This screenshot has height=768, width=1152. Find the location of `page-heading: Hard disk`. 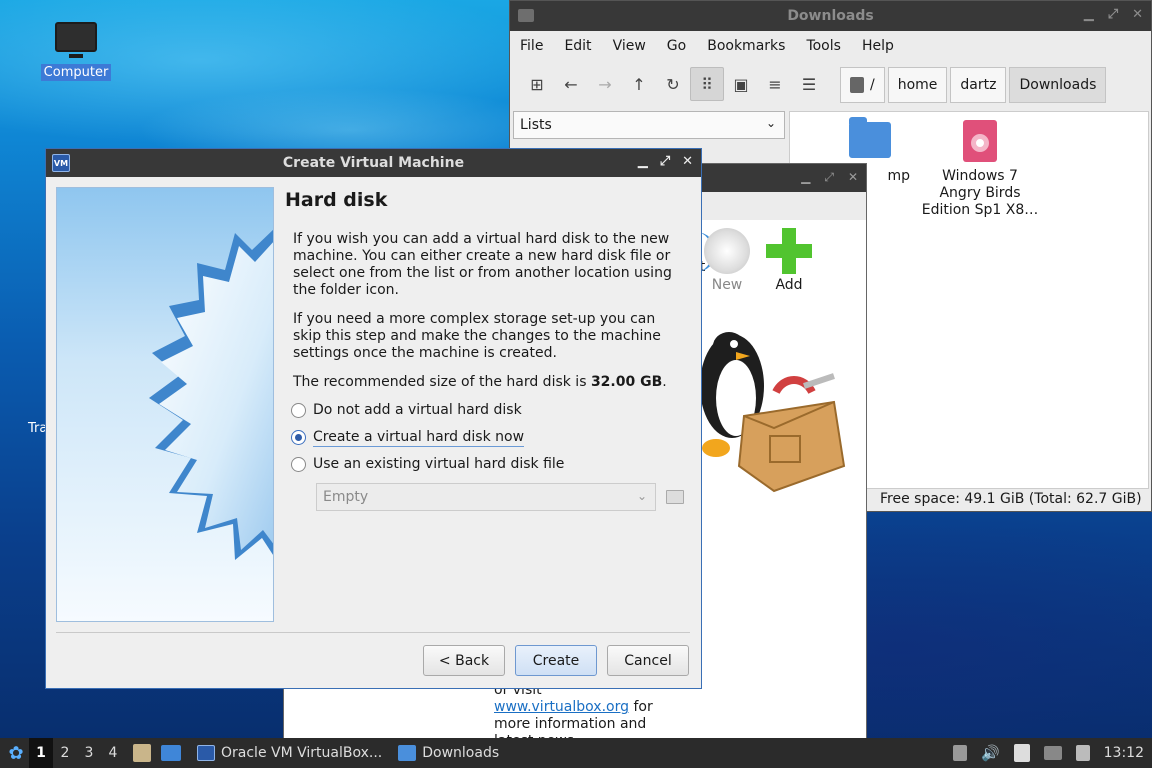

page-heading: Hard disk is located at coordinates (336, 200).